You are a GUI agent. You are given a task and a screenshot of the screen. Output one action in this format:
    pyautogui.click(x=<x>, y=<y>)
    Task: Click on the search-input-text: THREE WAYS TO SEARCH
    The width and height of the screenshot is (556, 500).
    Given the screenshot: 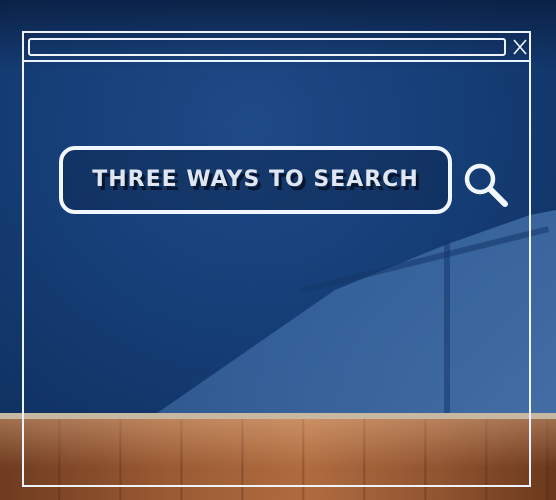 What is the action you would take?
    pyautogui.click(x=255, y=179)
    